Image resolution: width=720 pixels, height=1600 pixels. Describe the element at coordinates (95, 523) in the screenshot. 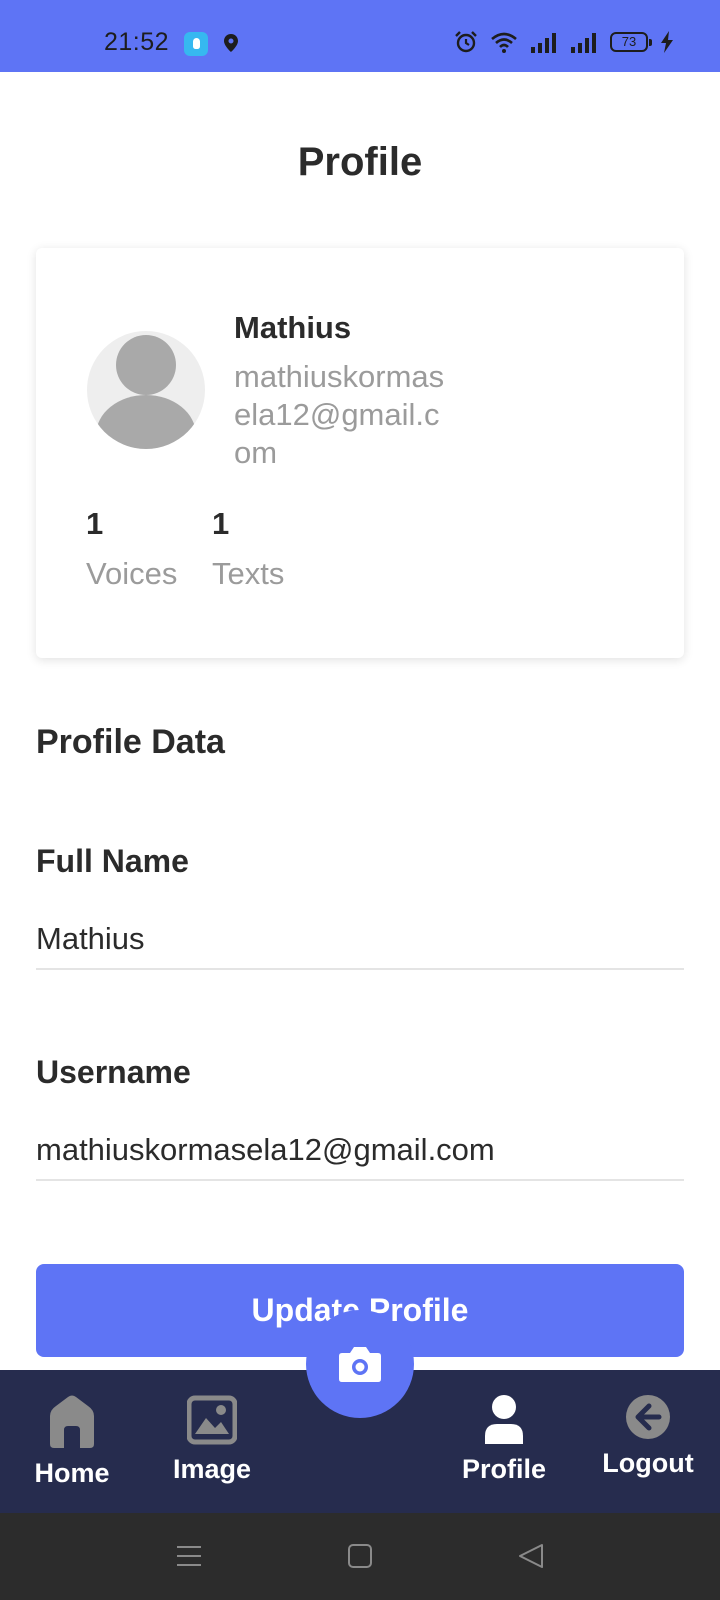

I see `stat-voices-count: 1` at that location.